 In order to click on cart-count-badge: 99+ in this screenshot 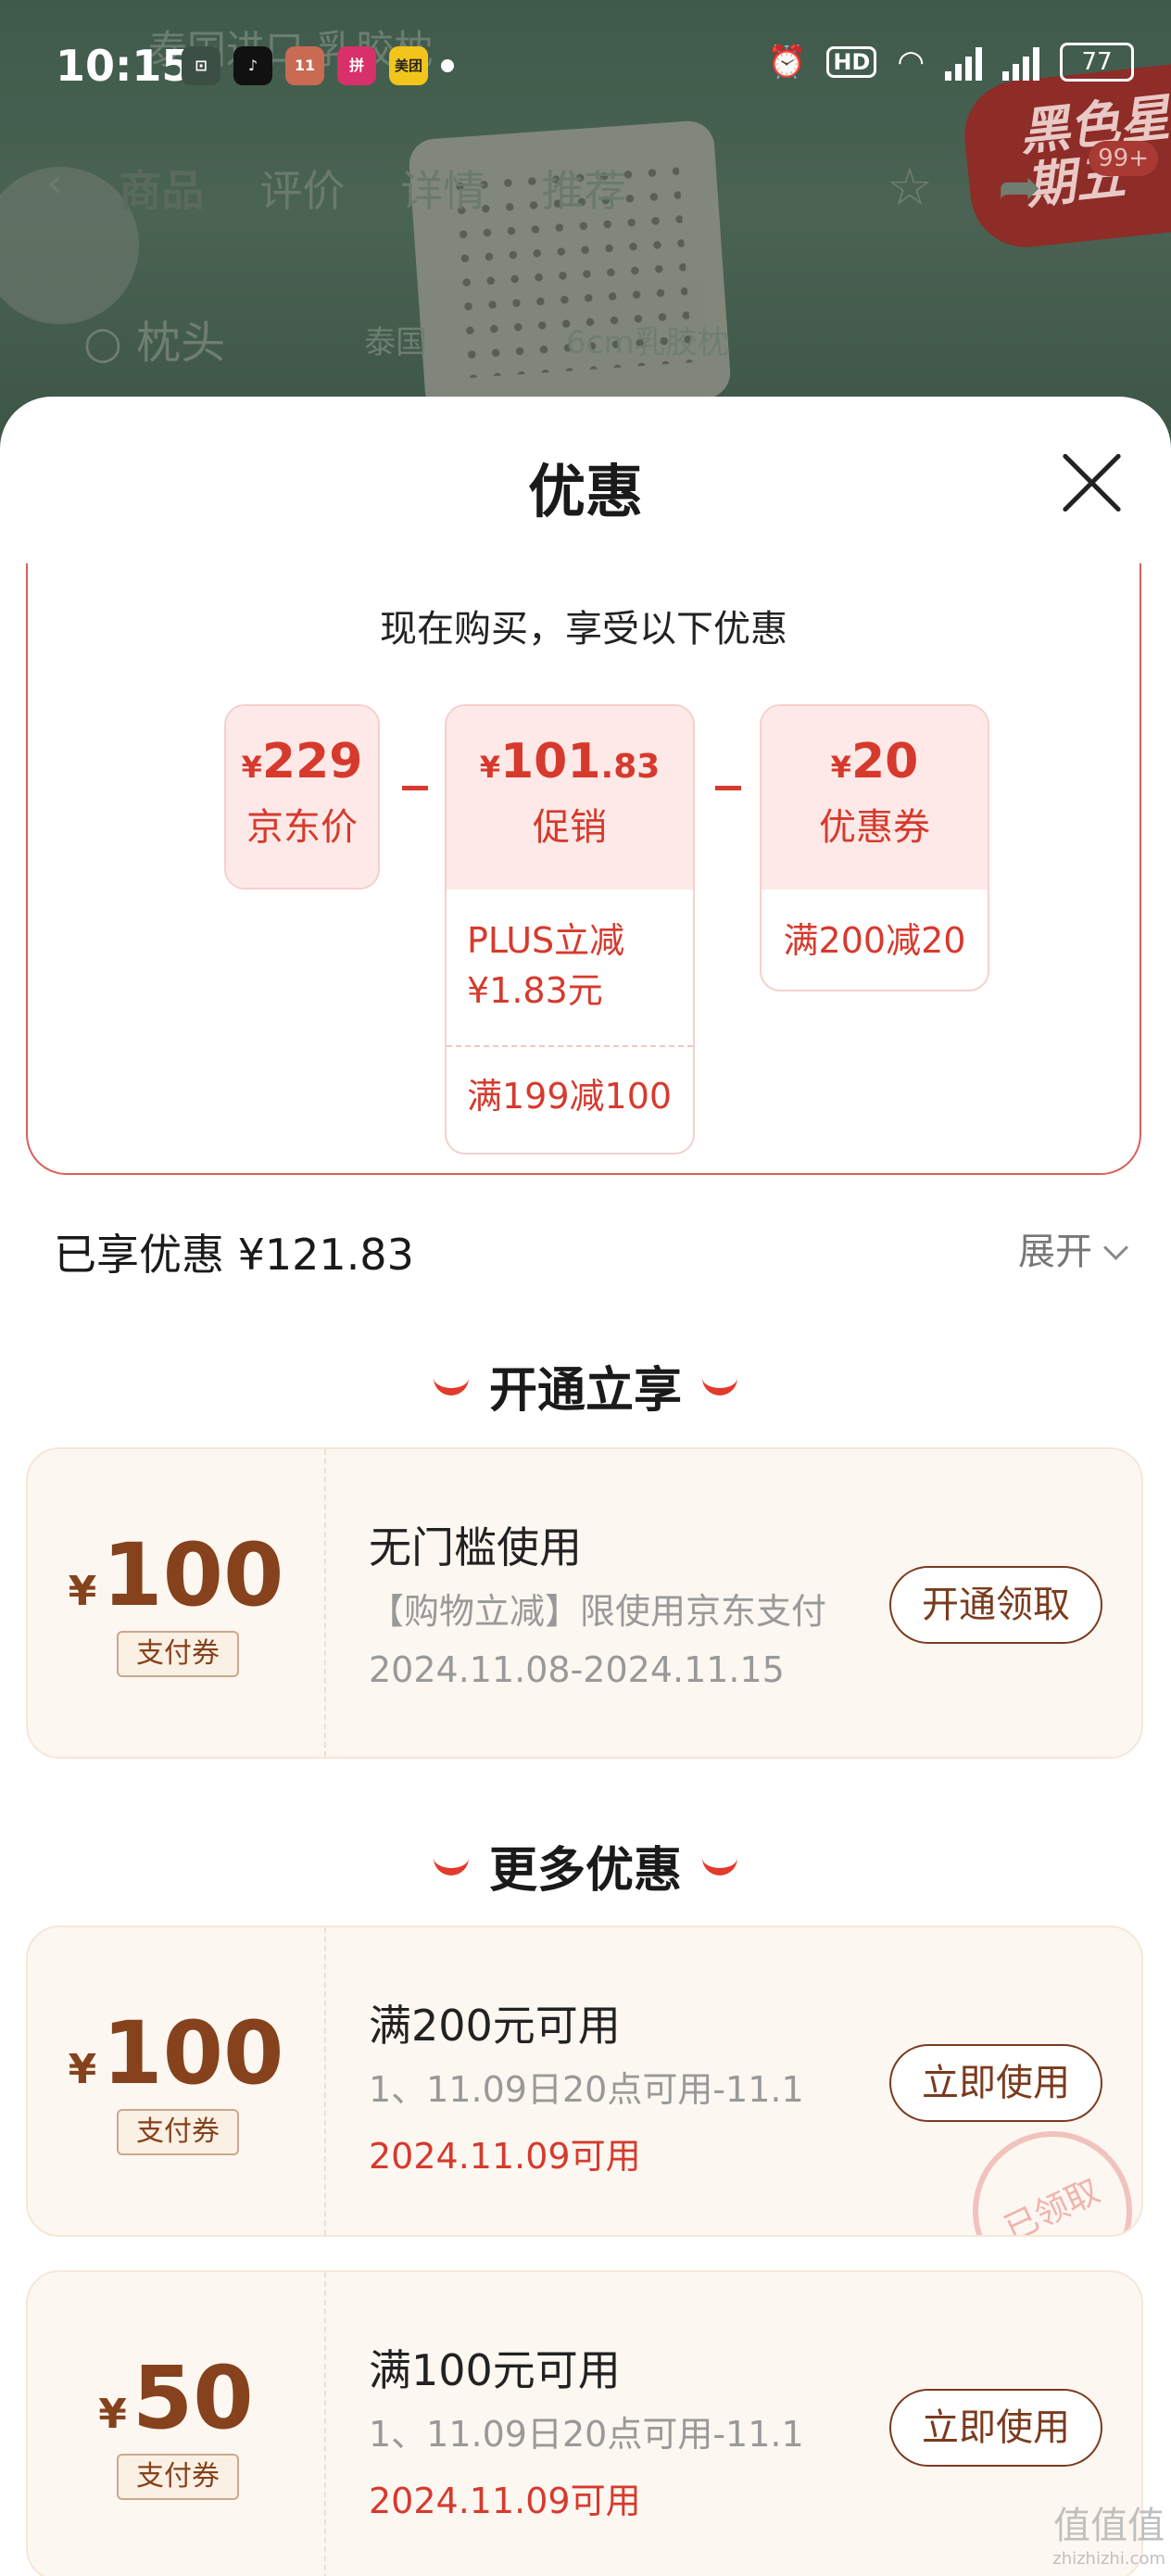, I will do `click(1124, 158)`.